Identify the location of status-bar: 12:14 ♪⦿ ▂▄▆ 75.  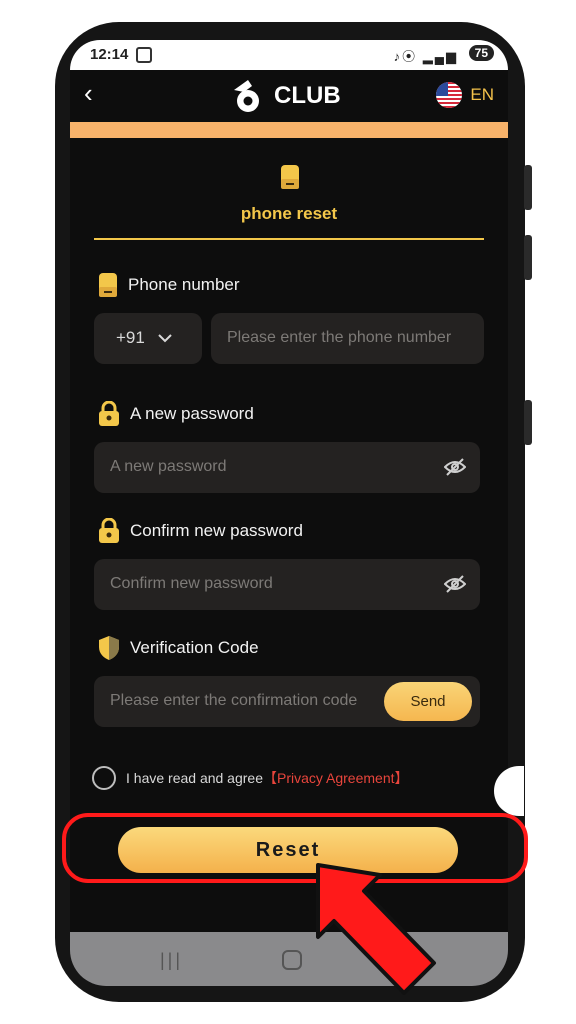
(289, 55).